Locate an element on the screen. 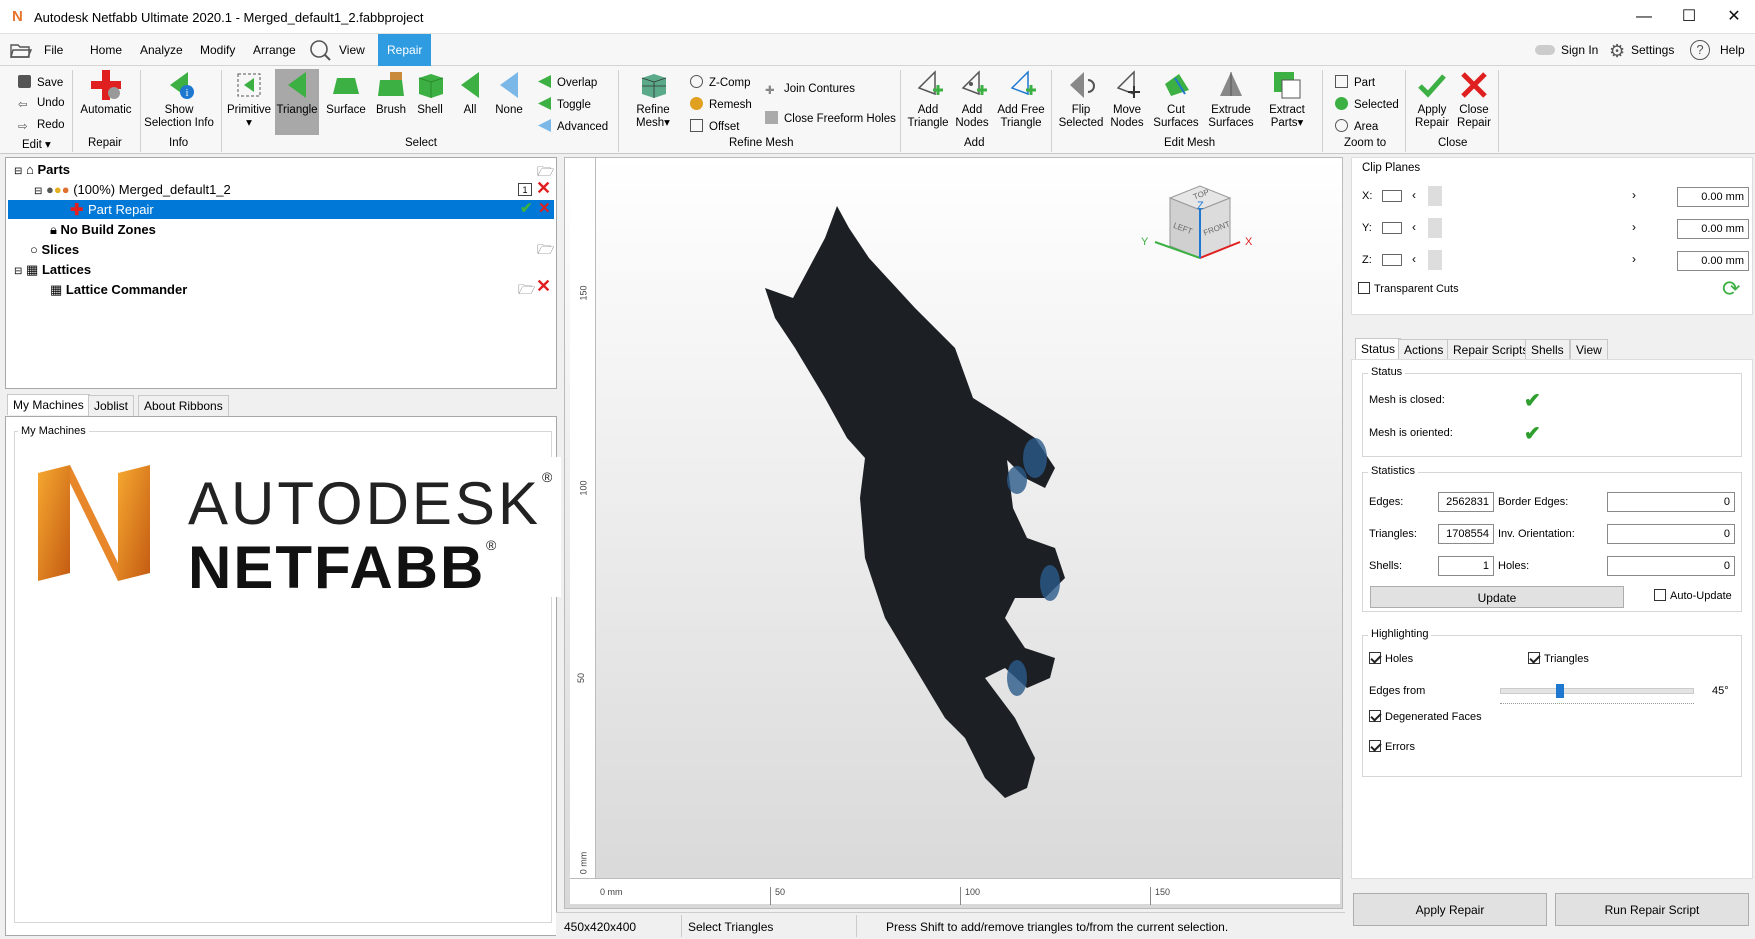 This screenshot has width=1755, height=939. undo-button: ⇦ Undo is located at coordinates (41, 104).